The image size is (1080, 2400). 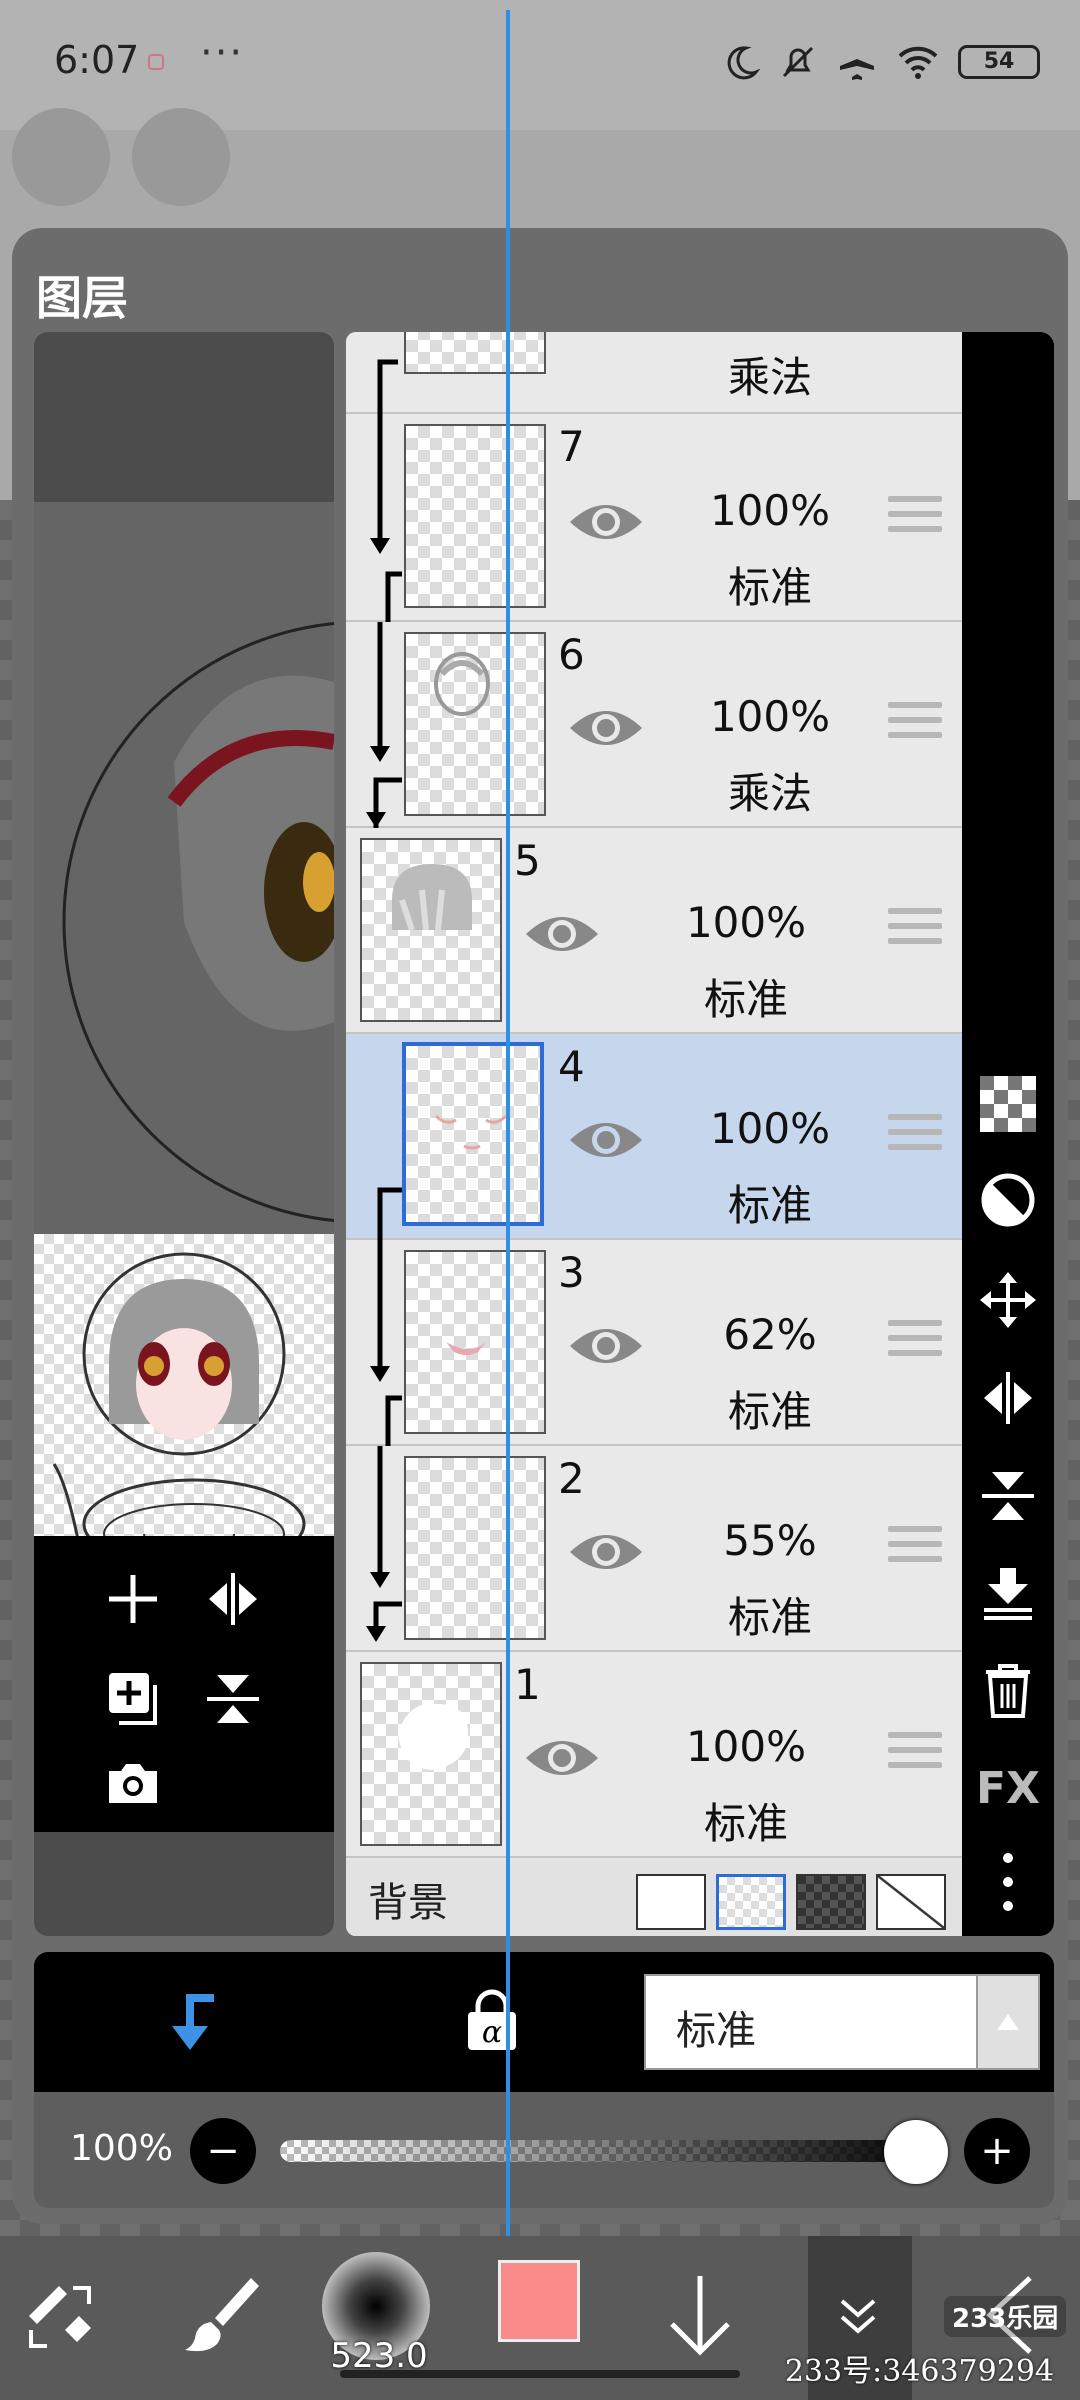 I want to click on layer-content-lines, so click(x=471, y=1132).